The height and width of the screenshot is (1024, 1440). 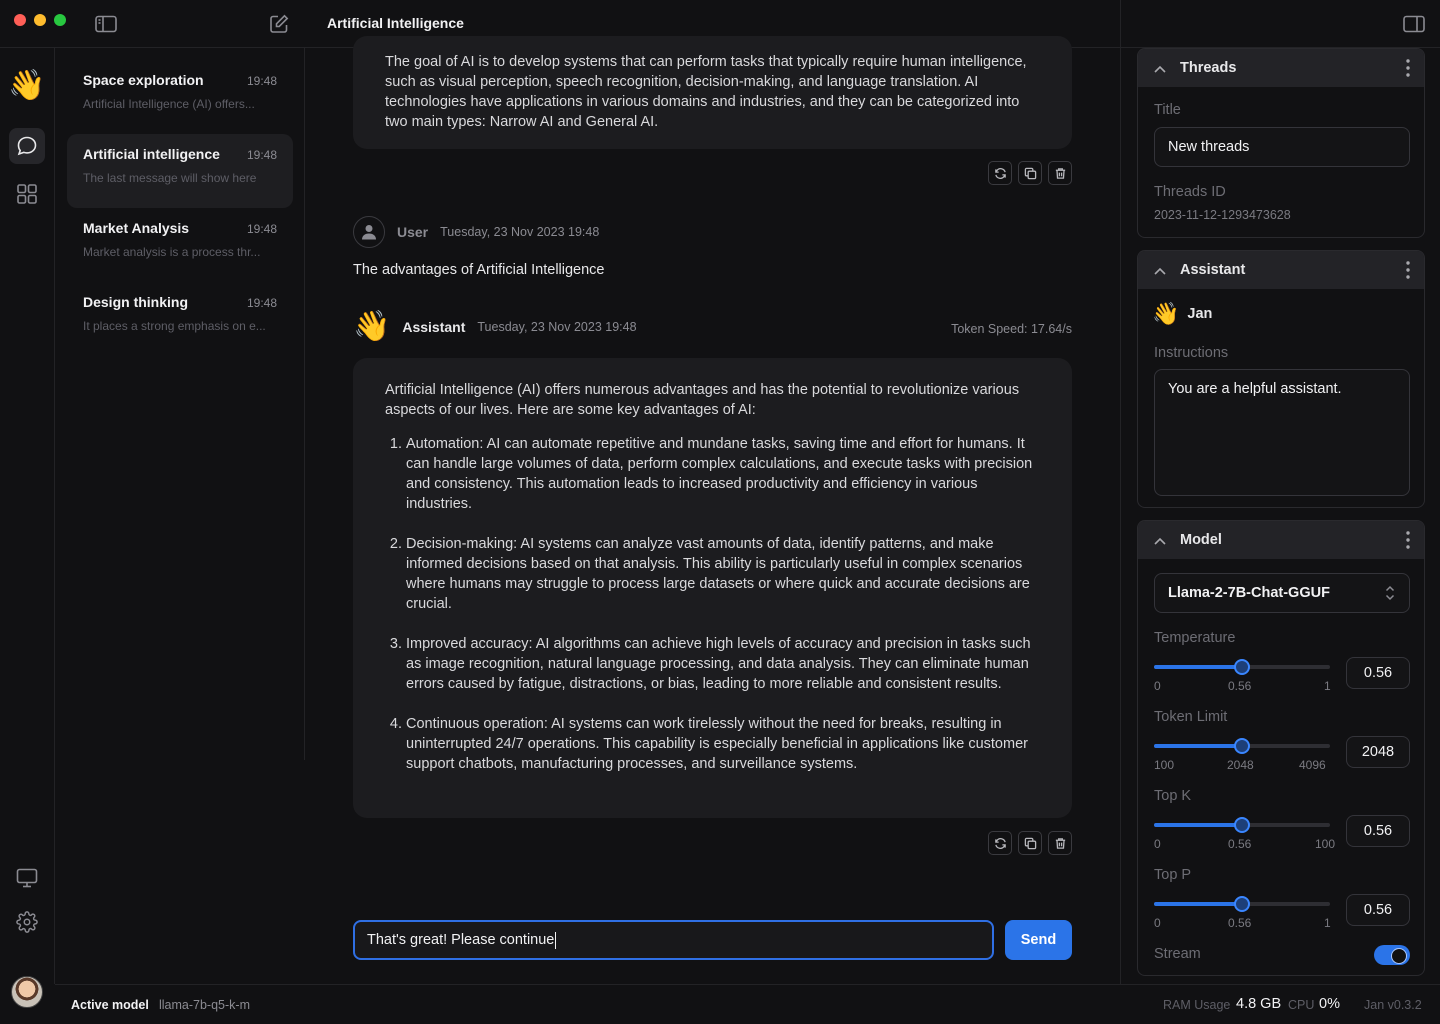 I want to click on slider-max: 100, so click(x=1325, y=844).